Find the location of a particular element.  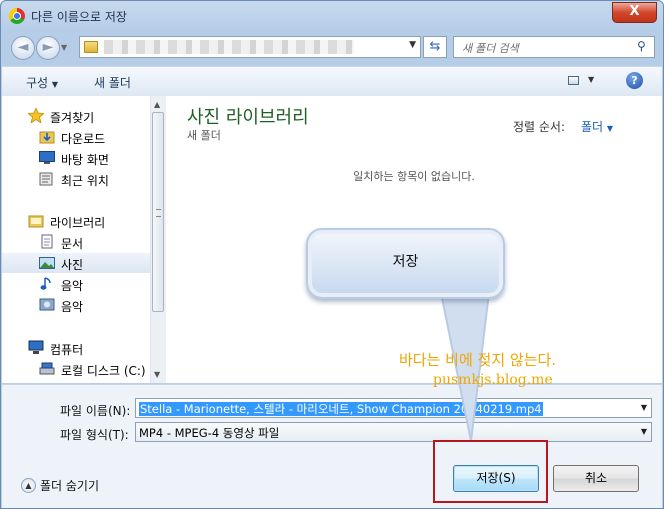

annotation-note: 바다는 비에 젖지 않는다. is located at coordinates (478, 360).